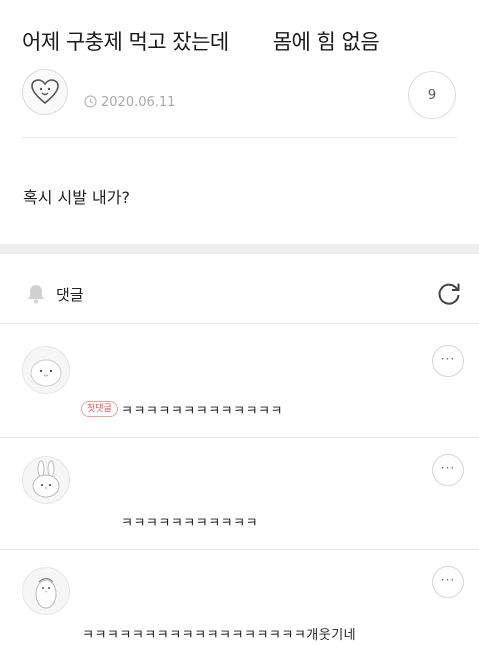  I want to click on comments-header-divider, so click(239, 323).